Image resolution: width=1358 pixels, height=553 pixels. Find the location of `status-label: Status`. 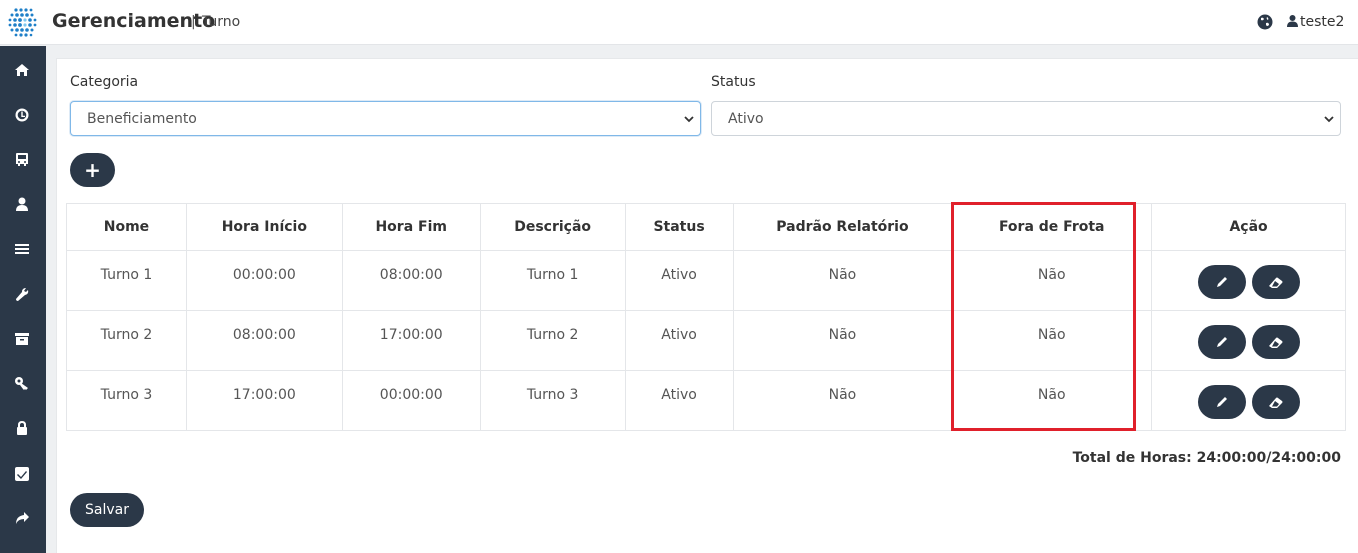

status-label: Status is located at coordinates (733, 82).